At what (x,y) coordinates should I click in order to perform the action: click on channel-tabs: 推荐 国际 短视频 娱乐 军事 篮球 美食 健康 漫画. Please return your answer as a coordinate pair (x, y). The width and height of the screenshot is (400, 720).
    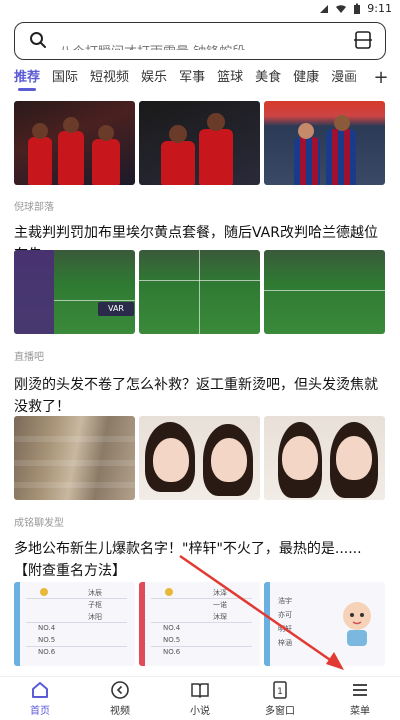
    Looking at the image, I should click on (200, 78).